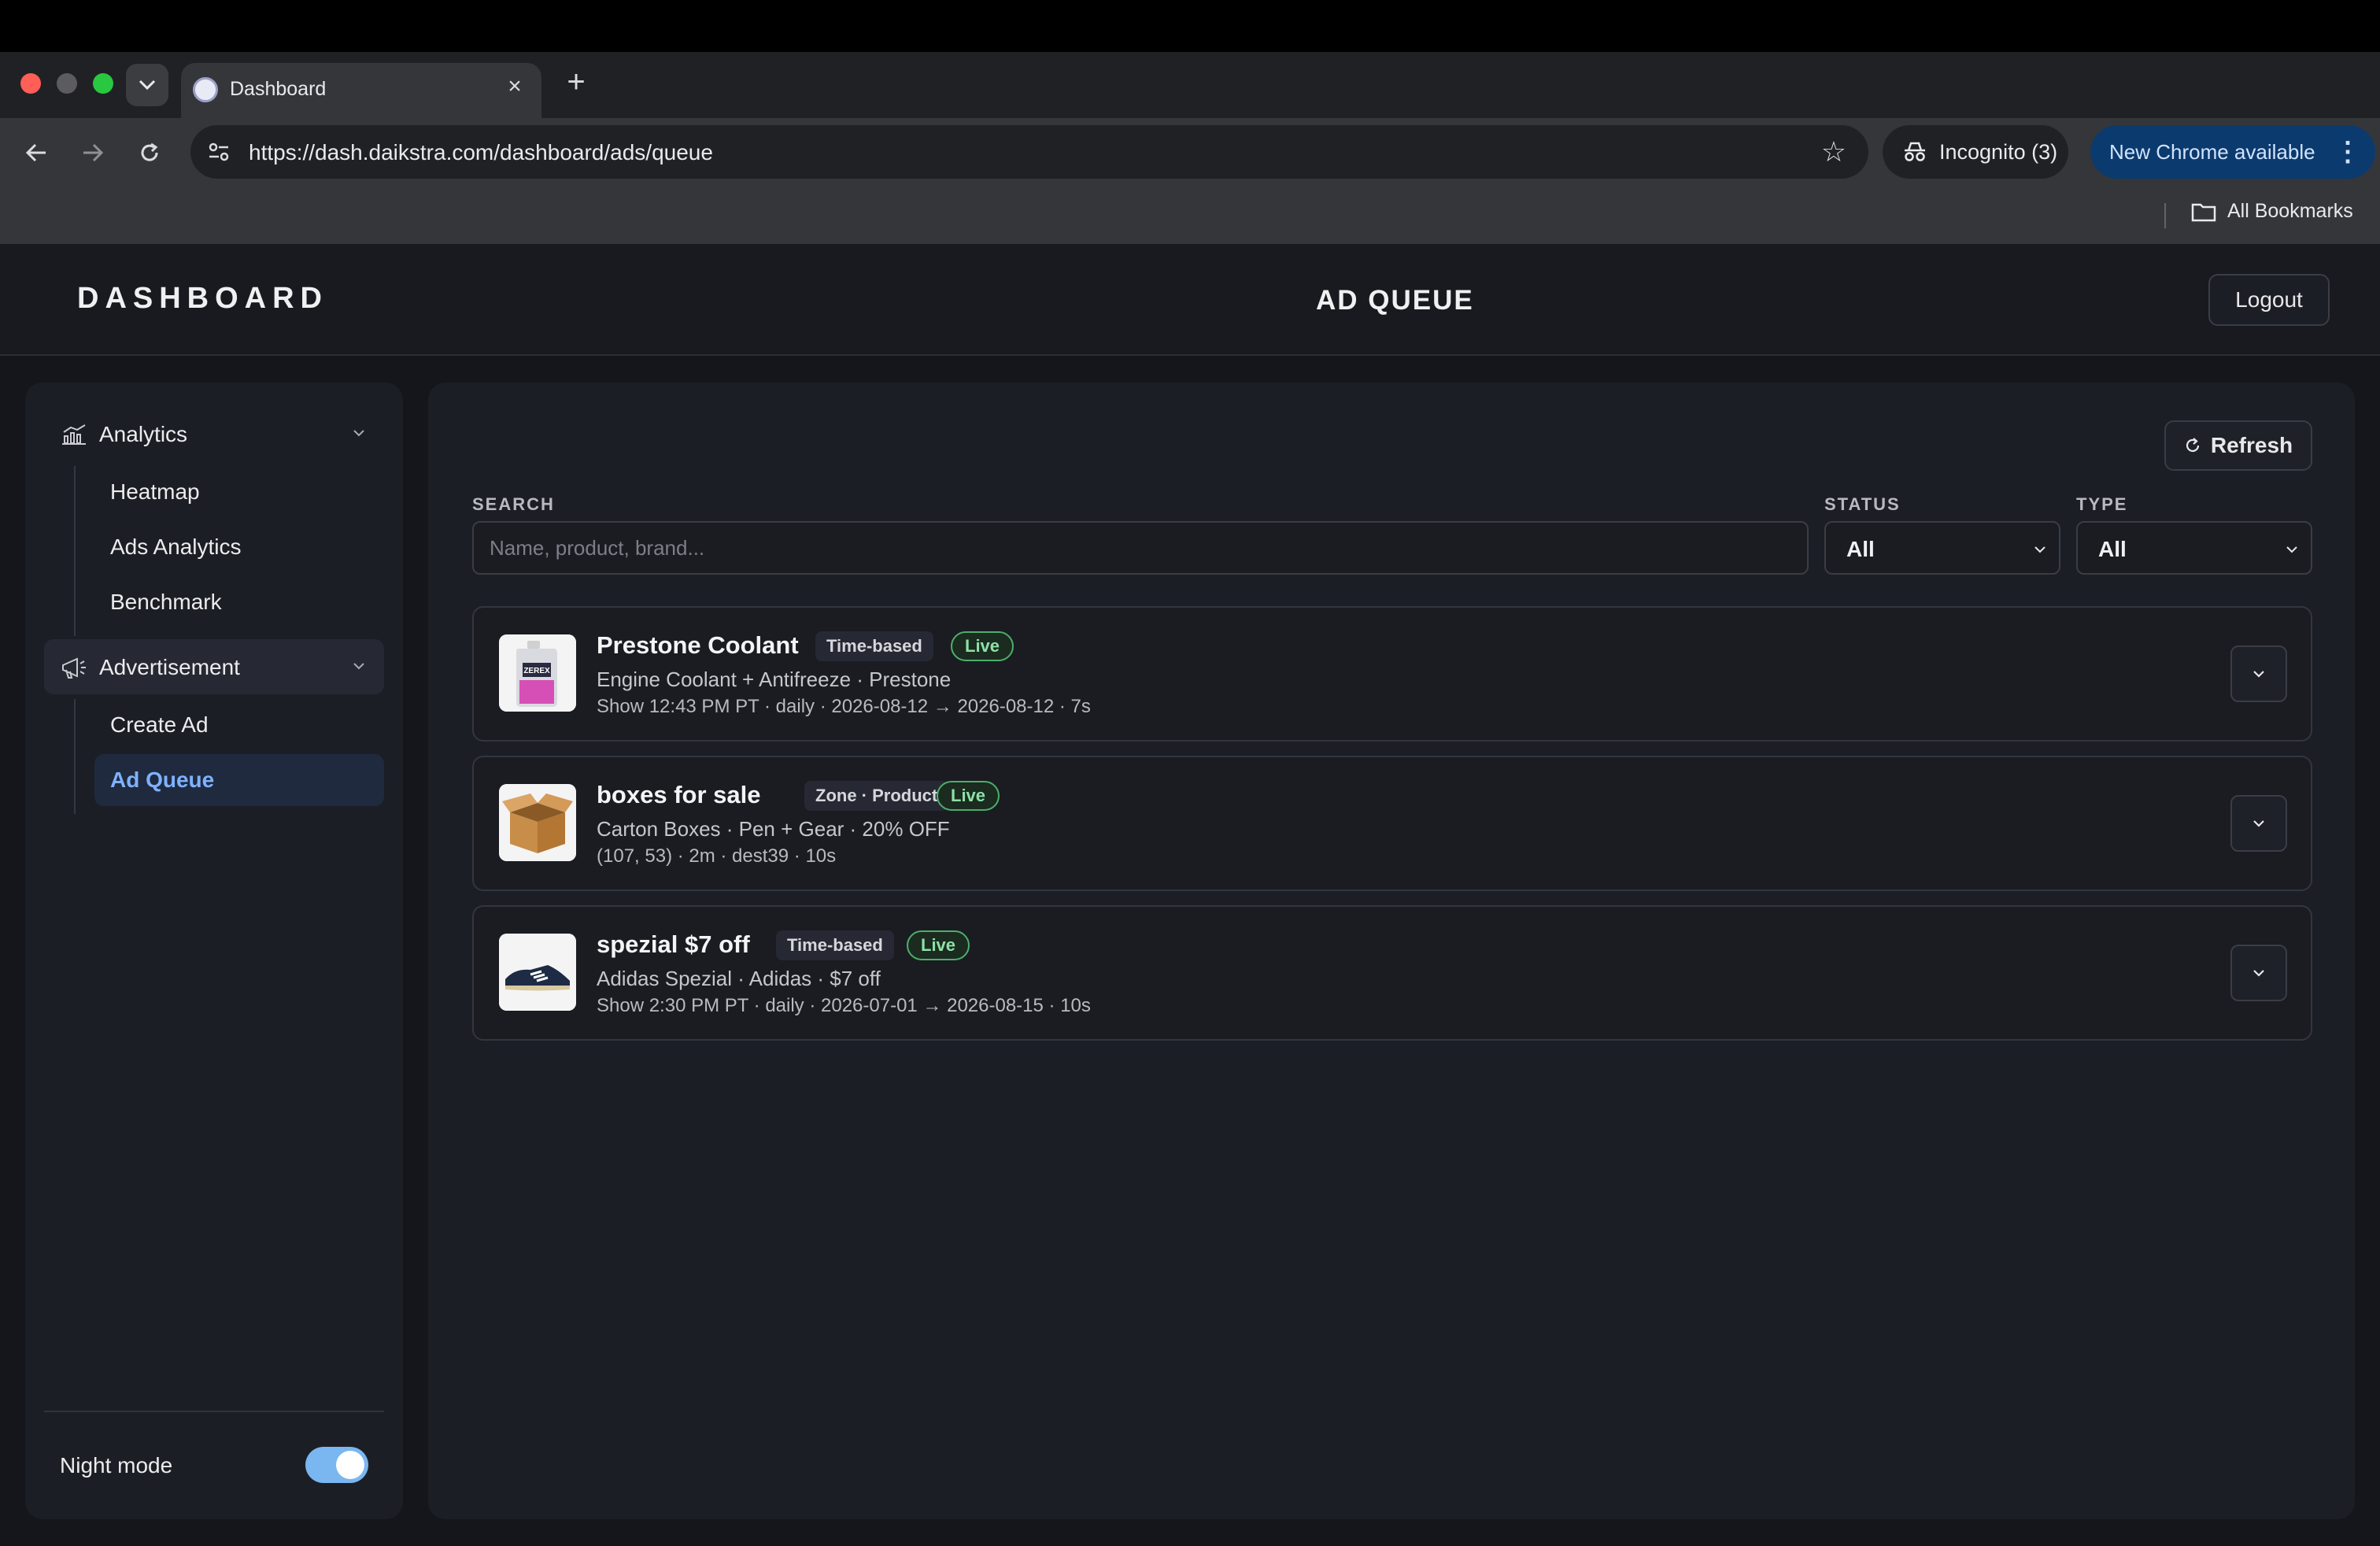  What do you see at coordinates (673, 944) in the screenshot?
I see `ad-name: spezial $7 off` at bounding box center [673, 944].